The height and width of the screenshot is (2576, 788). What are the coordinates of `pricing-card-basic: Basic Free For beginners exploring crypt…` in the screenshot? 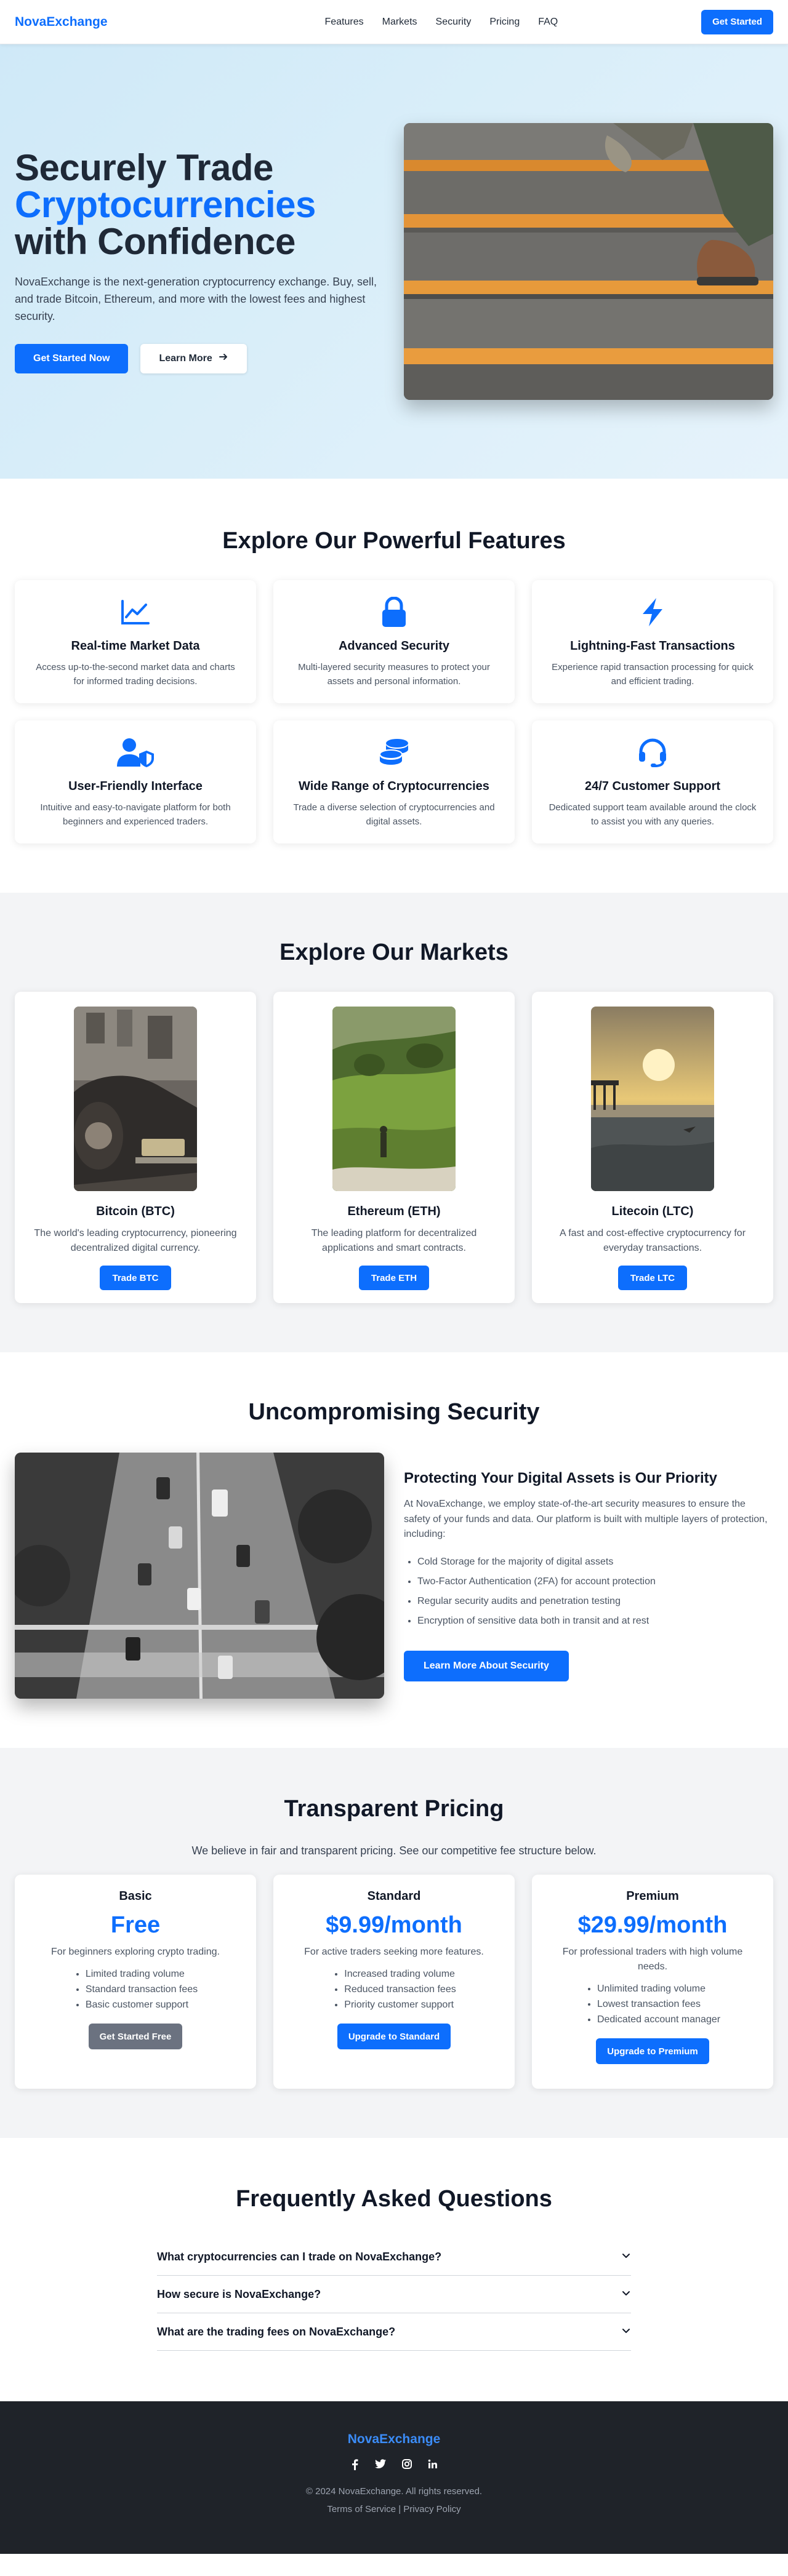 It's located at (135, 1982).